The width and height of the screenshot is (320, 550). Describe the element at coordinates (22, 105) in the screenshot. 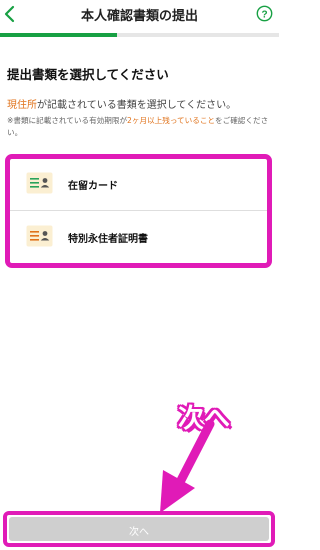

I see `instruction-highlight: 現住所` at that location.